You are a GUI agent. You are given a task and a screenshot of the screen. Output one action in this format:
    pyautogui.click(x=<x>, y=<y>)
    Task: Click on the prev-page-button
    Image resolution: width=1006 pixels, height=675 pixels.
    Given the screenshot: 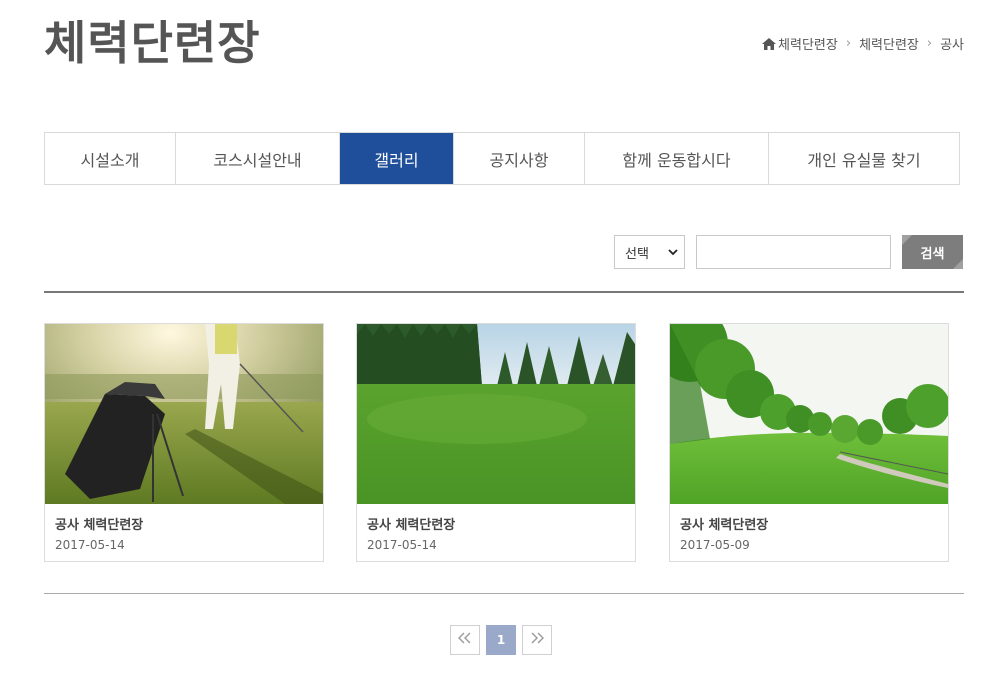 What is the action you would take?
    pyautogui.click(x=465, y=640)
    